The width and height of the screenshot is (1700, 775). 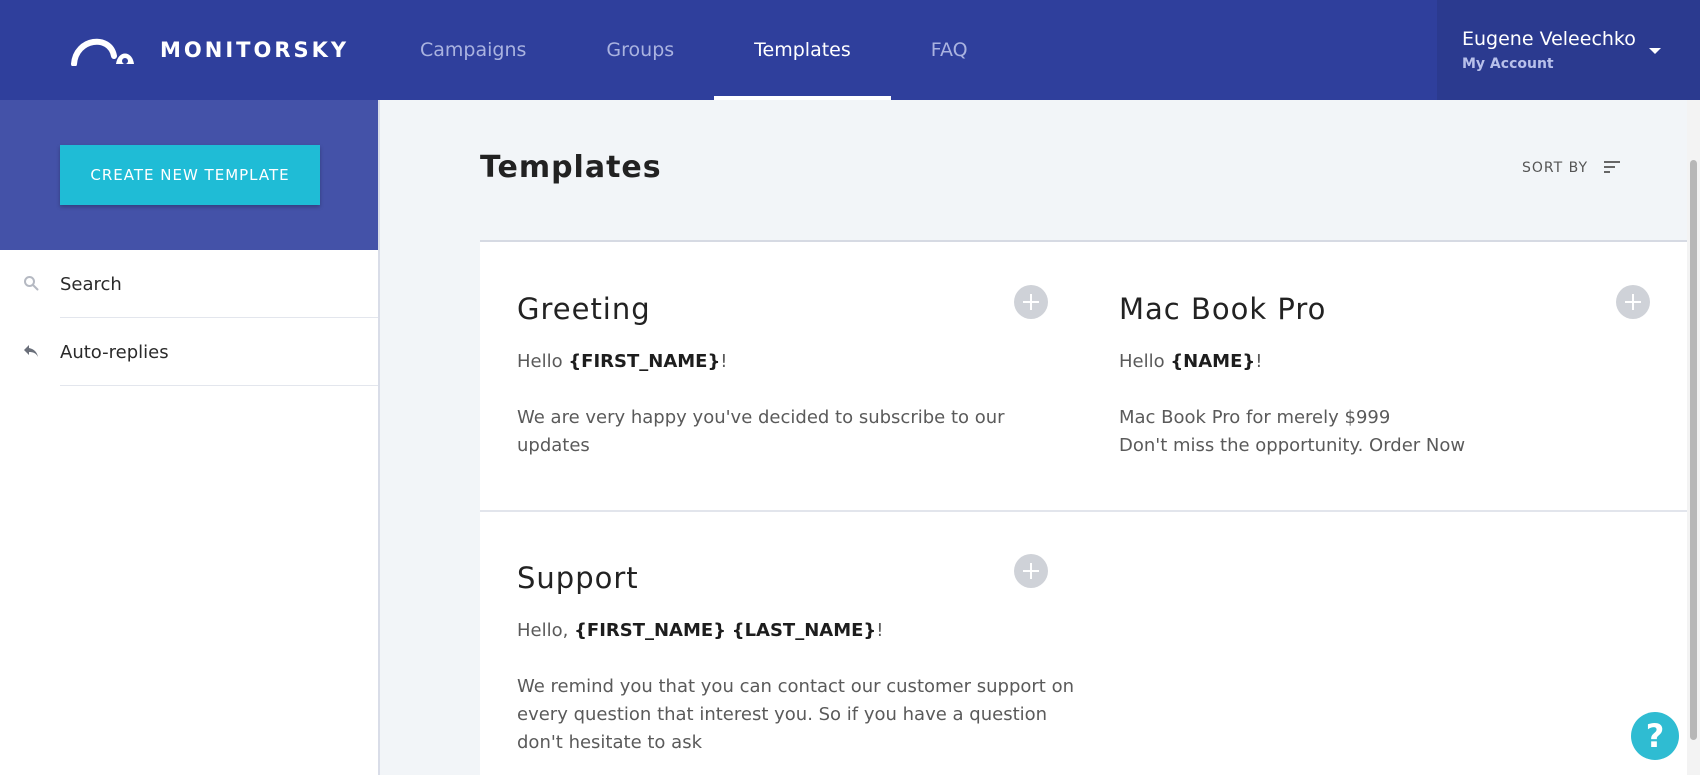 I want to click on logo-icon, so click(x=102, y=52).